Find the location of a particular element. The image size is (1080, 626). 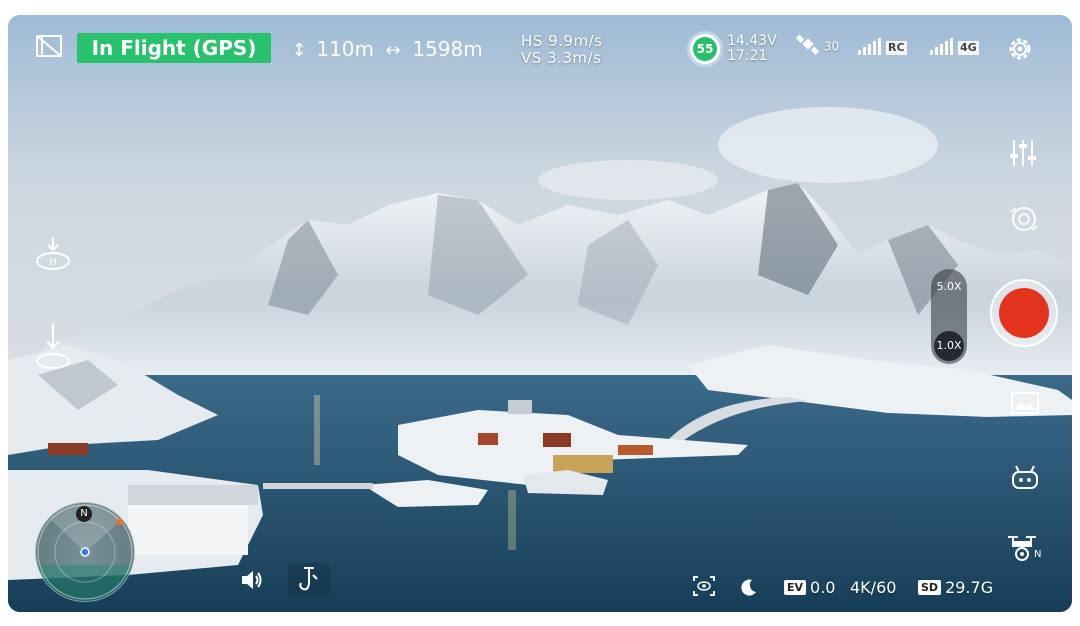

payload-button is located at coordinates (1025, 479).